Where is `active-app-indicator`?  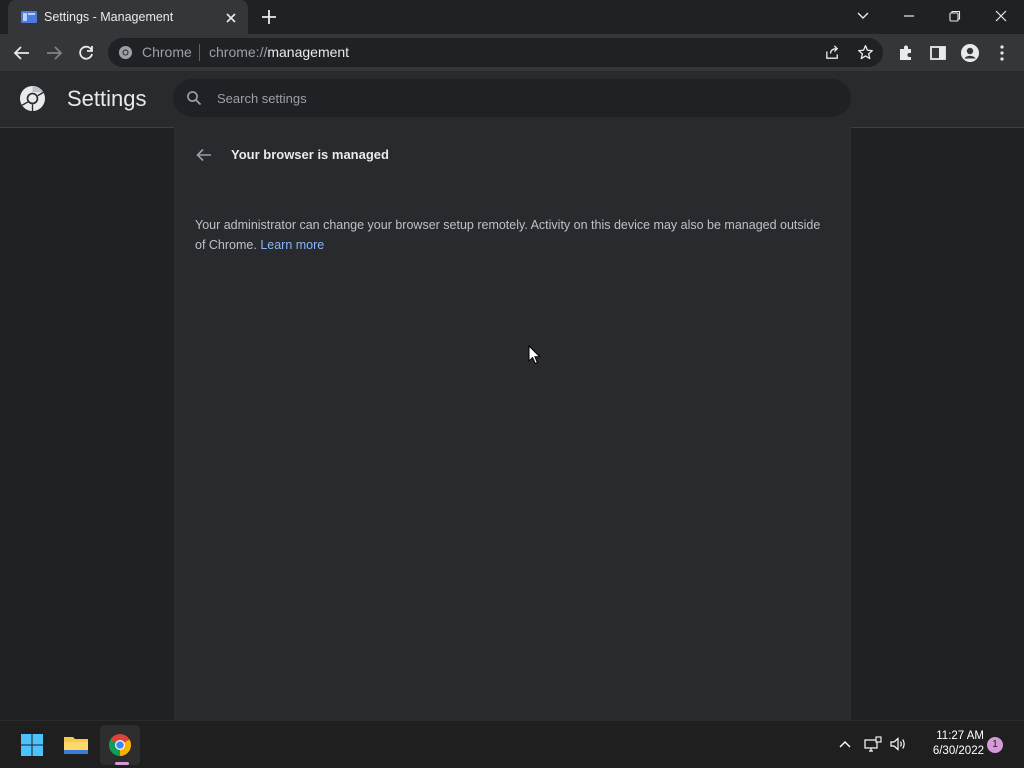 active-app-indicator is located at coordinates (122, 763).